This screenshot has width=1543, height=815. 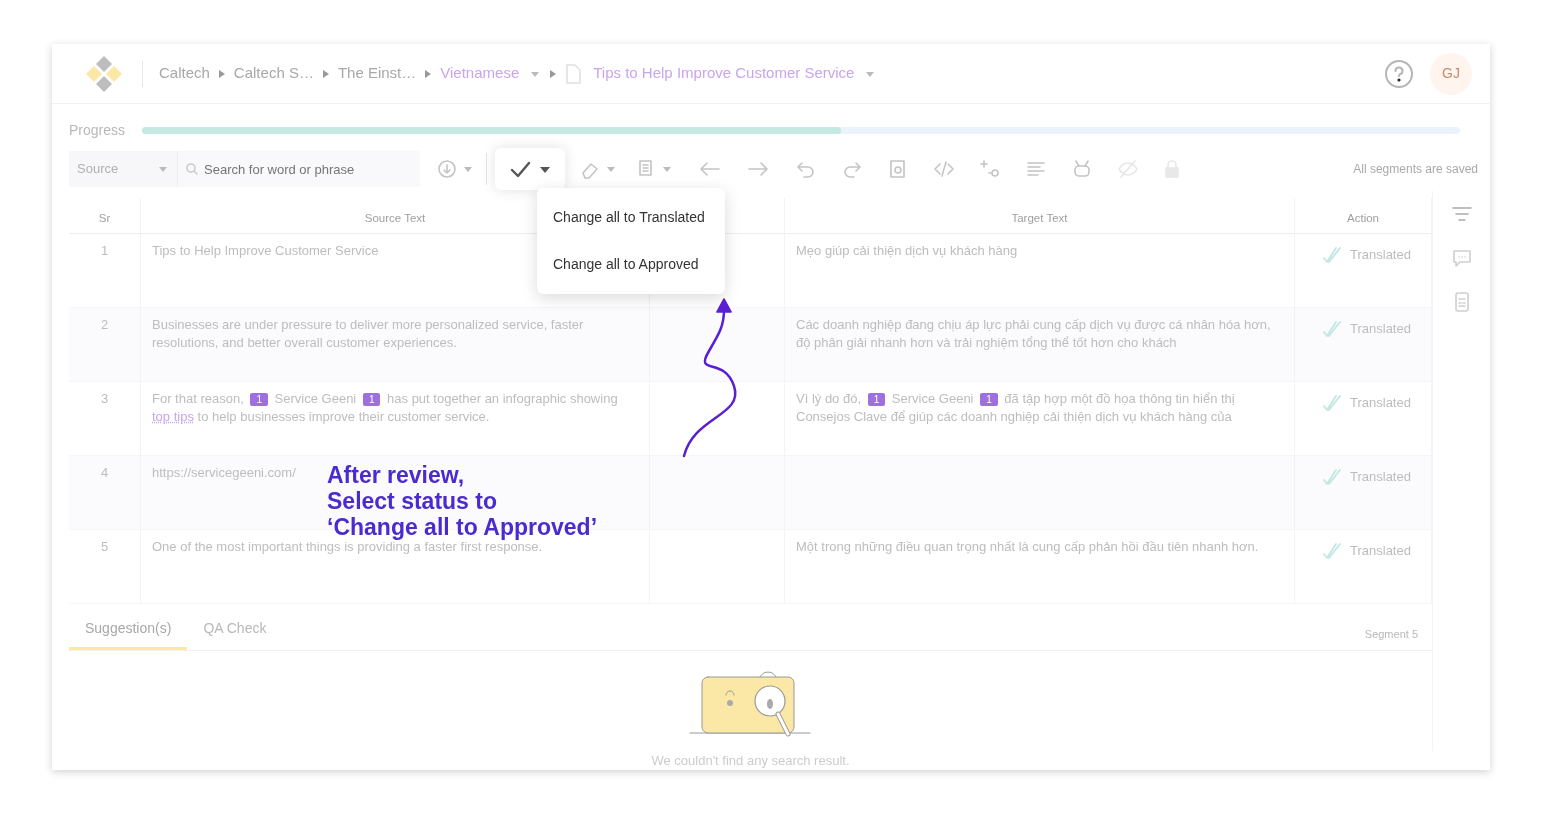 What do you see at coordinates (192, 169) in the screenshot?
I see `search-icon` at bounding box center [192, 169].